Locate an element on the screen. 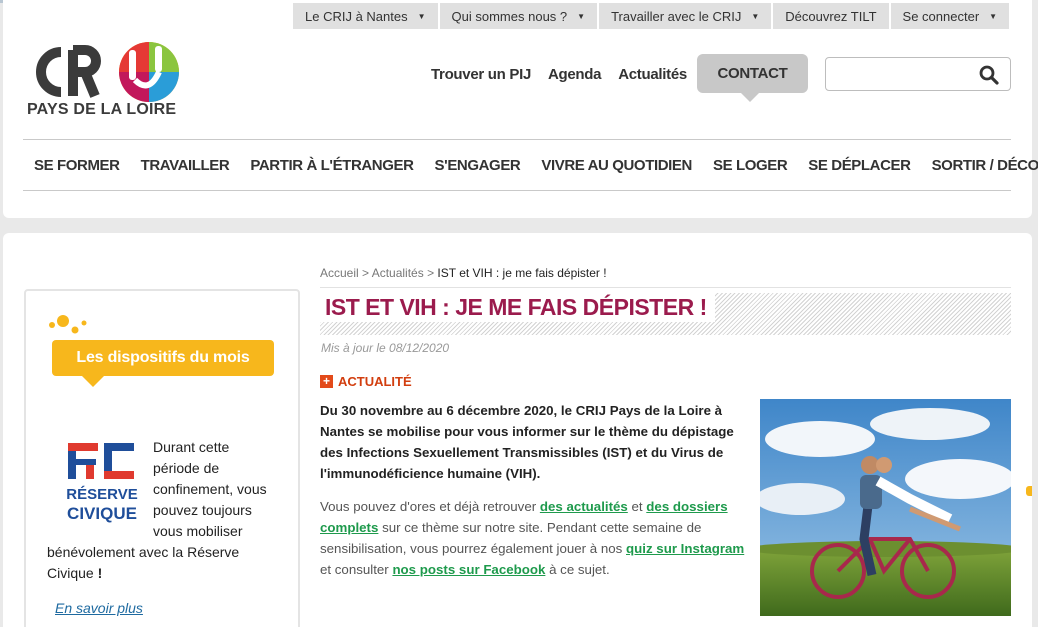 The image size is (1038, 627). breadcrumb-section: Actualités is located at coordinates (398, 273).